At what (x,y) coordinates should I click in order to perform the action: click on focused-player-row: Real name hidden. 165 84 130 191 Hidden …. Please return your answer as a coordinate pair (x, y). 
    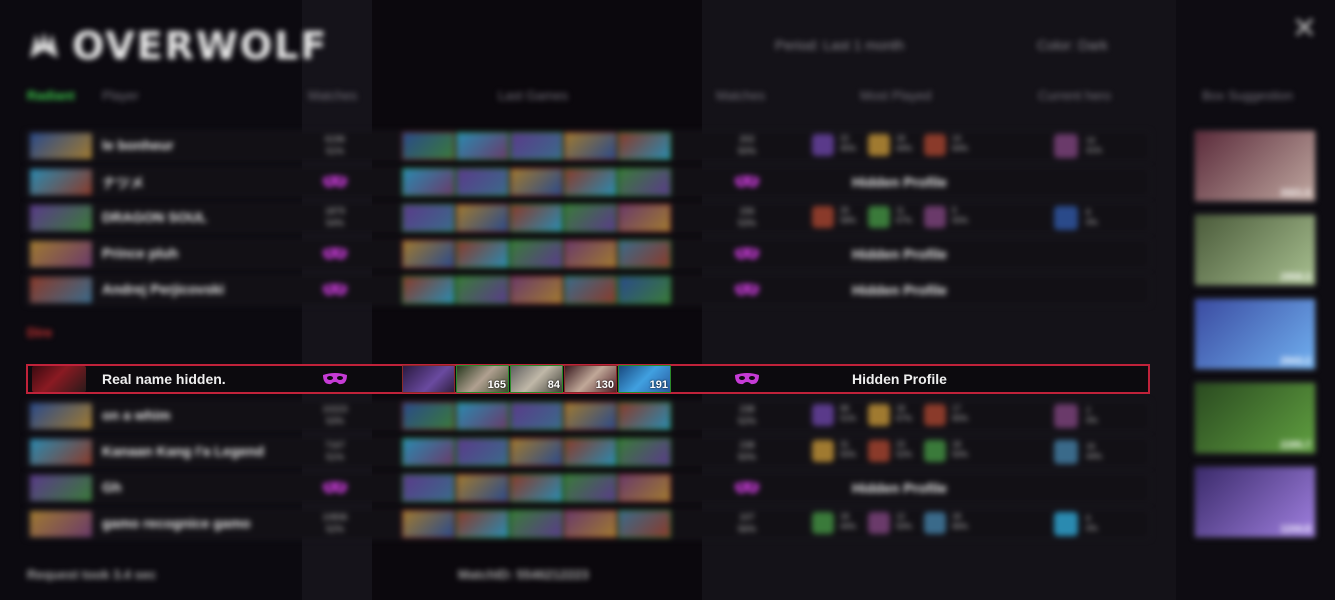
    Looking at the image, I should click on (588, 379).